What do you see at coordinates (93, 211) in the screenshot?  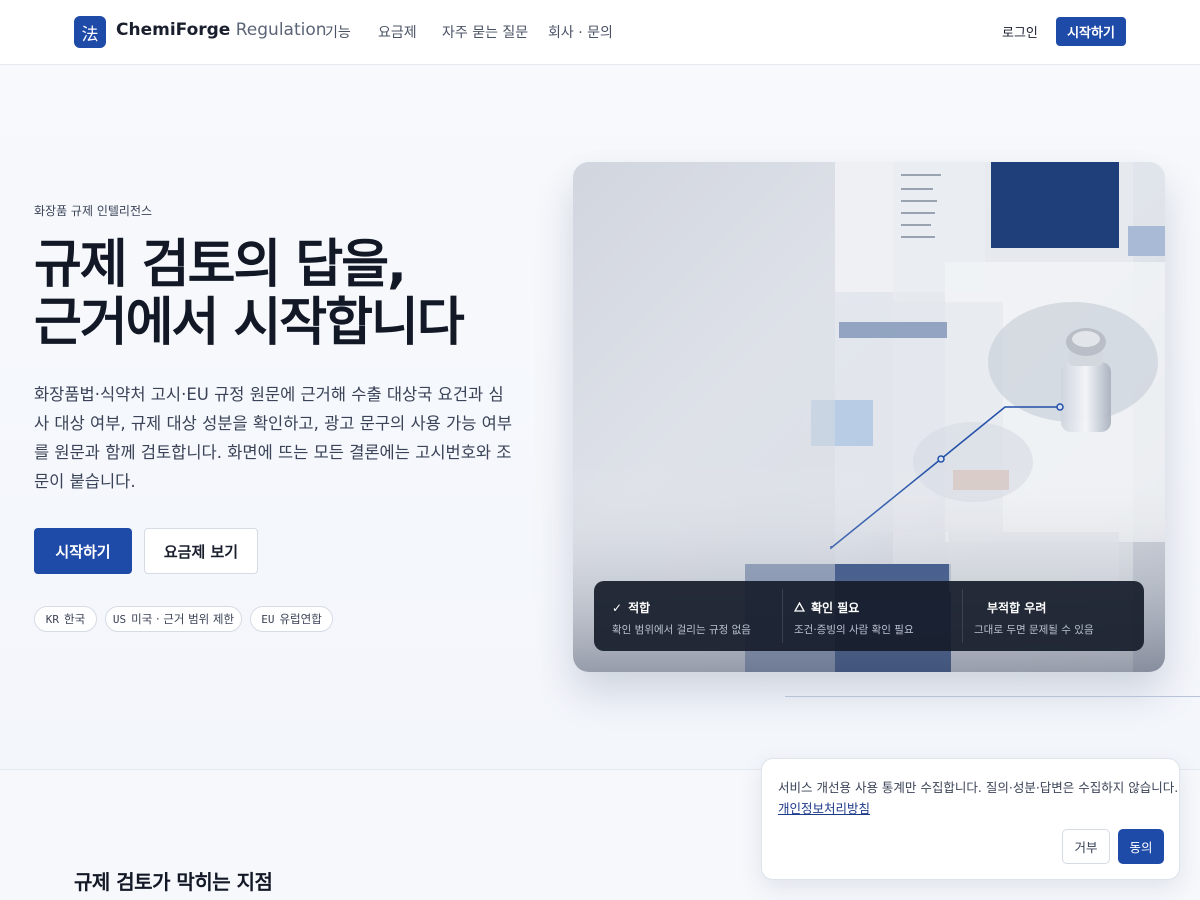 I see `hero-eyebrow: 화장품 규제 인텔리전스` at bounding box center [93, 211].